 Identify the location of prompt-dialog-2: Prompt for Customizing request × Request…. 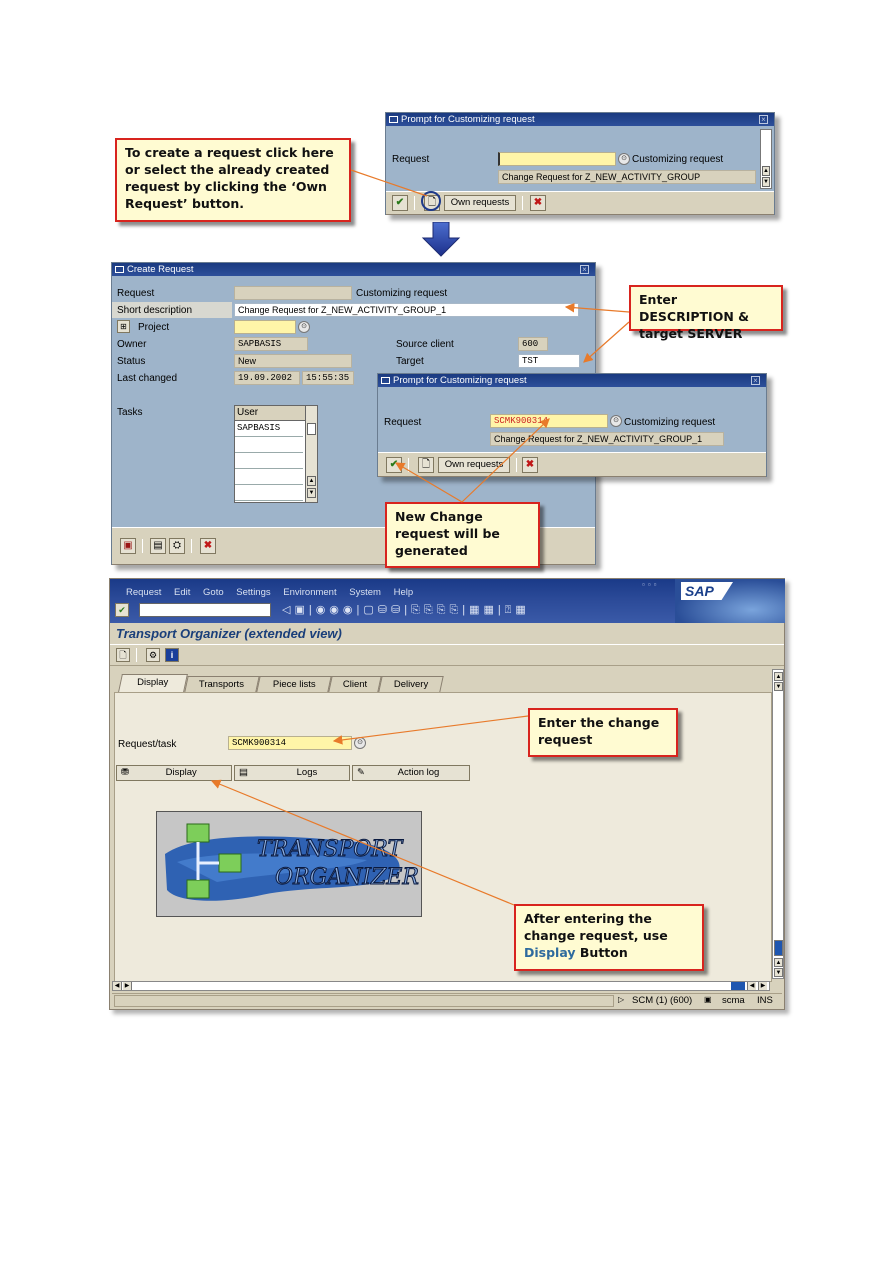
(572, 425).